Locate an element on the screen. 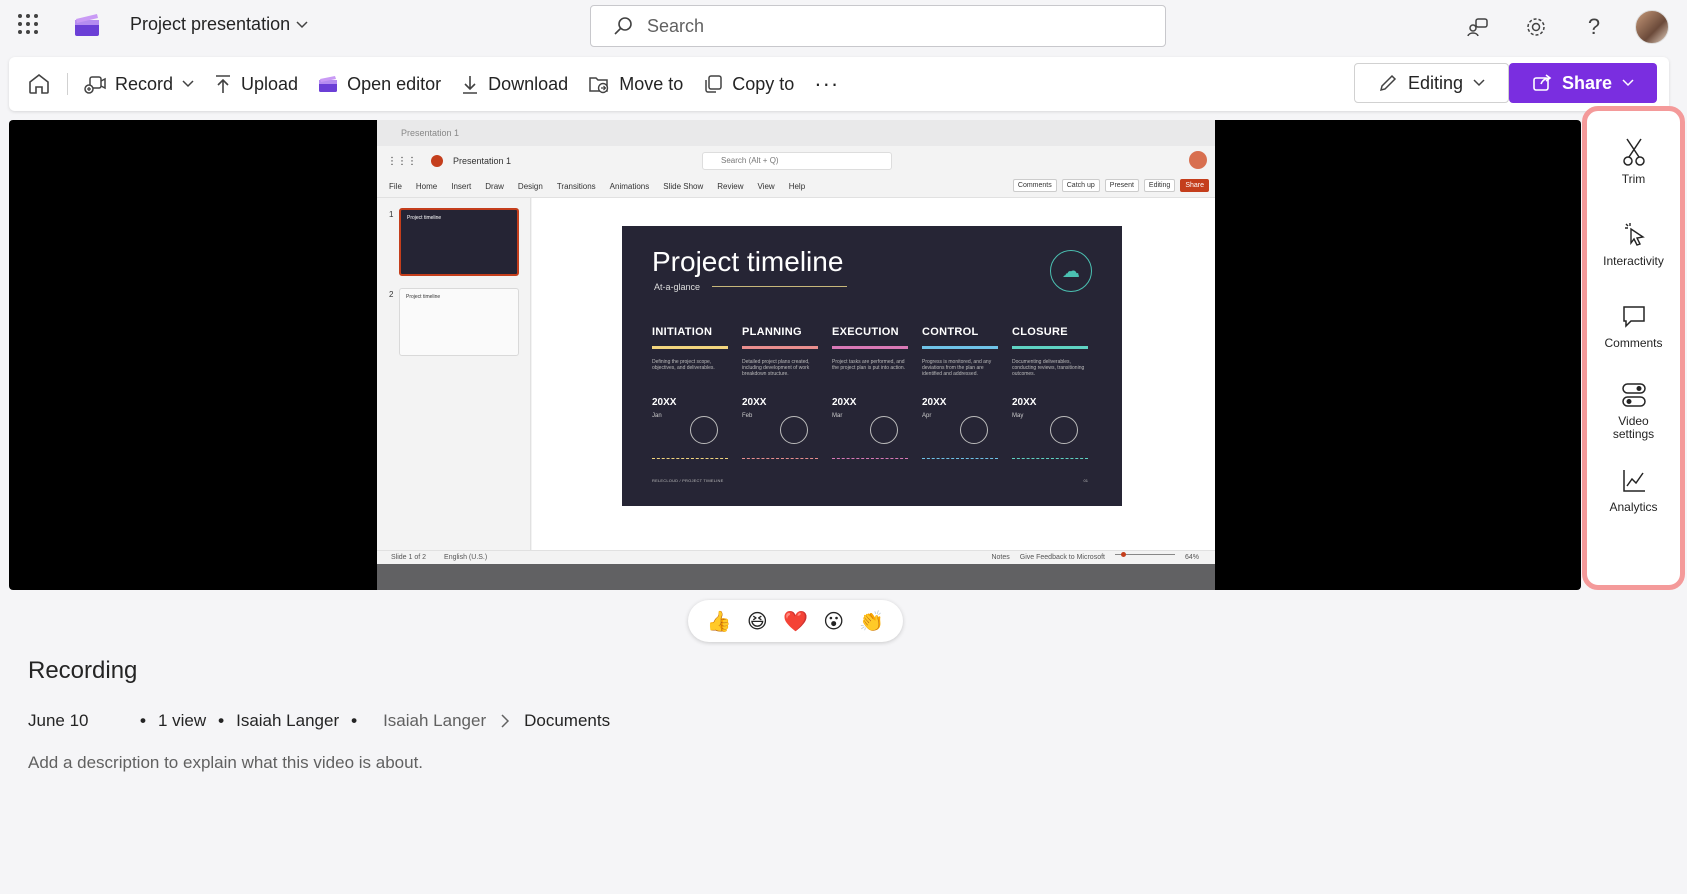 The height and width of the screenshot is (894, 1687). laugh-reaction: 😆 is located at coordinates (757, 621).